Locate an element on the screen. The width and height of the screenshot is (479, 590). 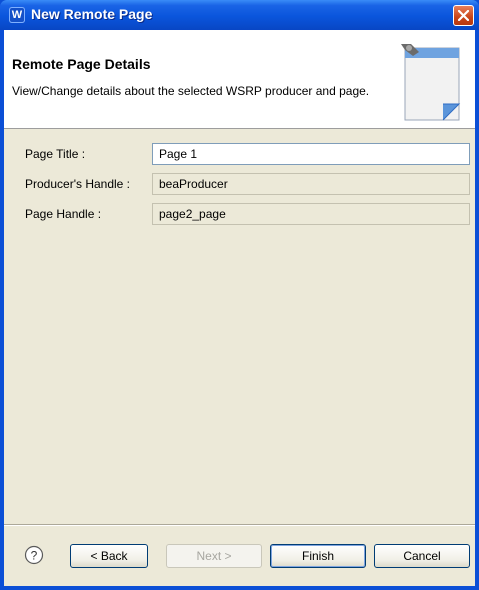
finish-button: Finish is located at coordinates (318, 556).